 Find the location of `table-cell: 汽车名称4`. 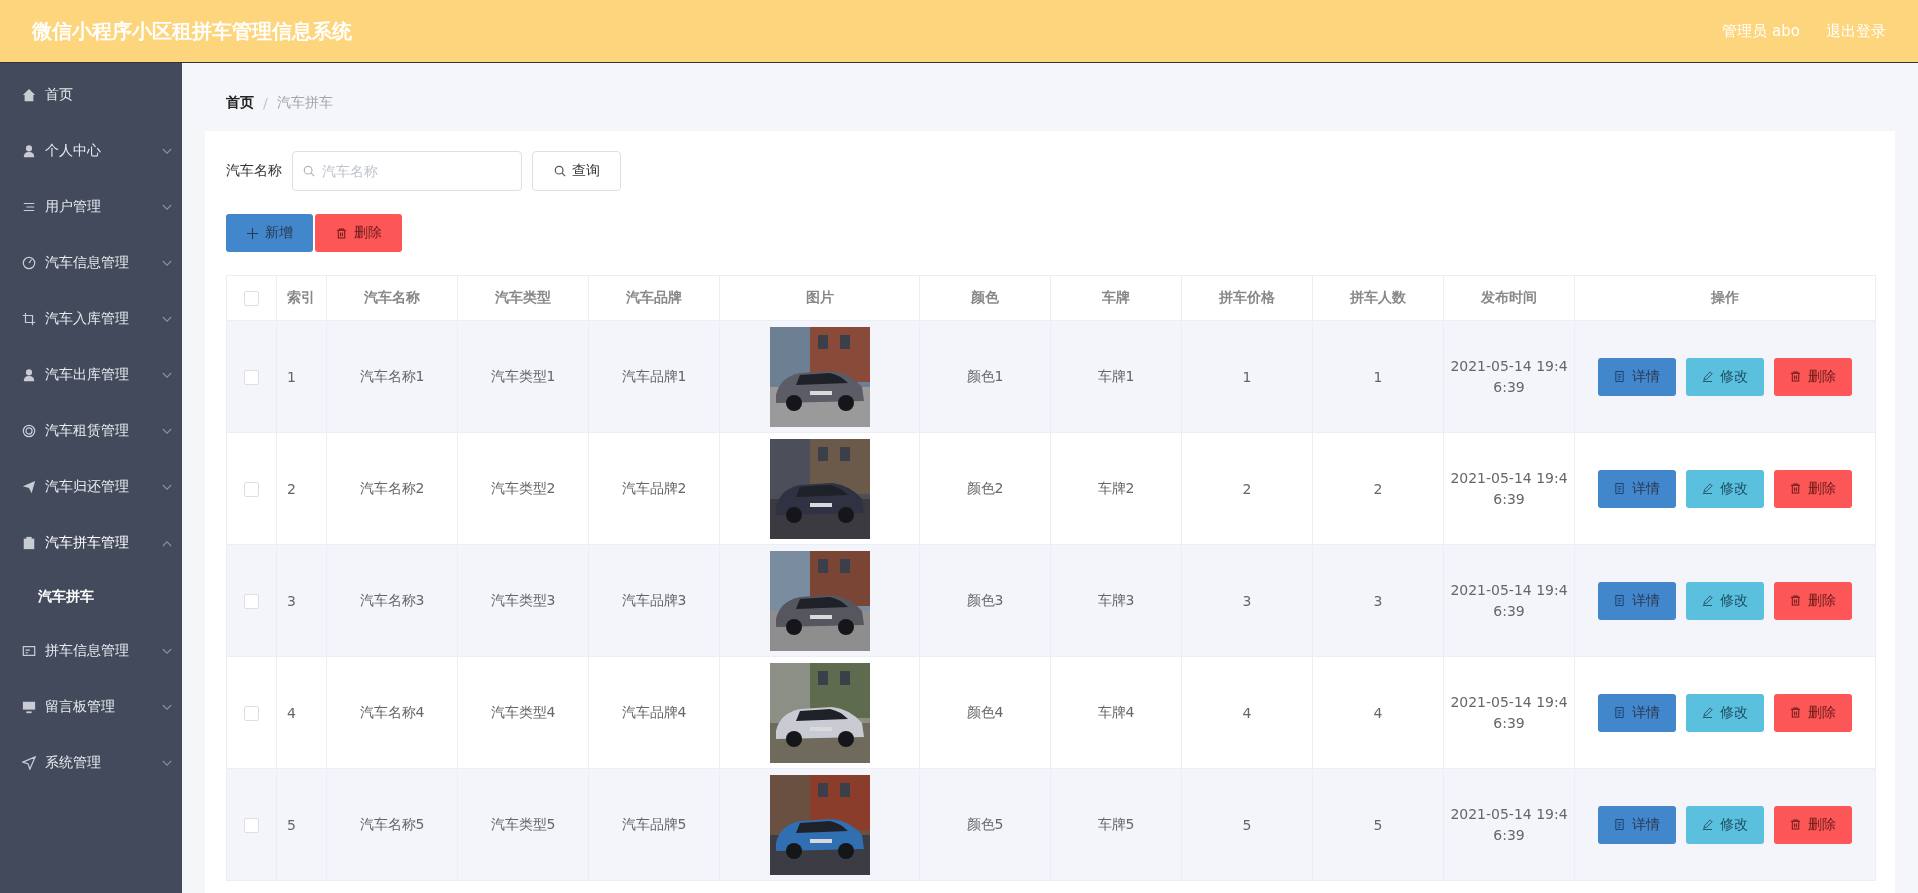

table-cell: 汽车名称4 is located at coordinates (392, 711).